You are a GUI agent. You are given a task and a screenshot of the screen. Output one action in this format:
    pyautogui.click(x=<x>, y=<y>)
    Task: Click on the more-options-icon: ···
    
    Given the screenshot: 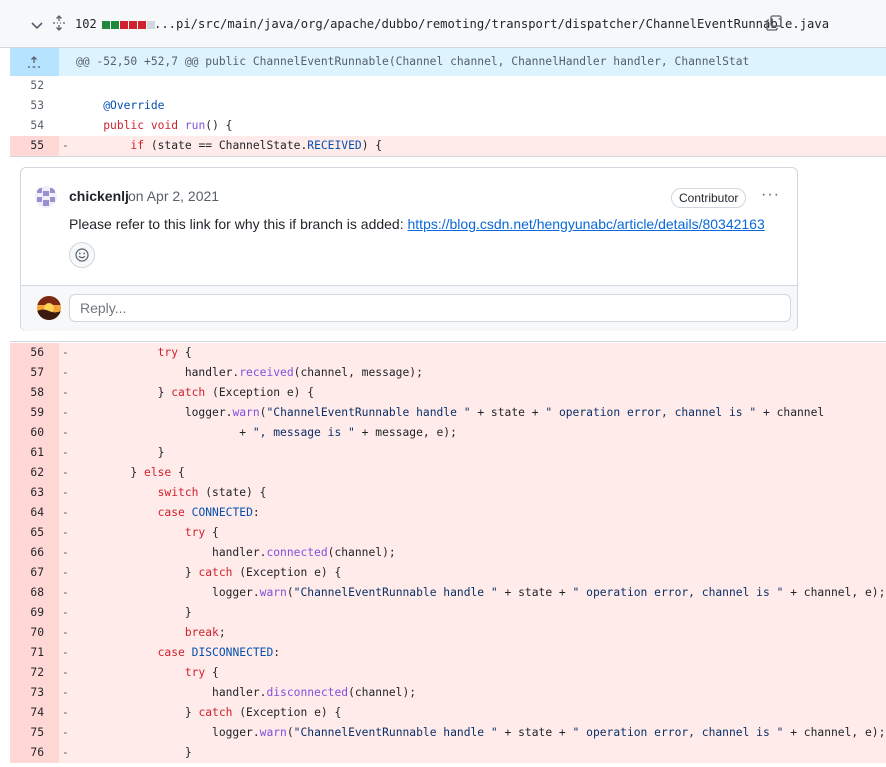 What is the action you would take?
    pyautogui.click(x=770, y=195)
    